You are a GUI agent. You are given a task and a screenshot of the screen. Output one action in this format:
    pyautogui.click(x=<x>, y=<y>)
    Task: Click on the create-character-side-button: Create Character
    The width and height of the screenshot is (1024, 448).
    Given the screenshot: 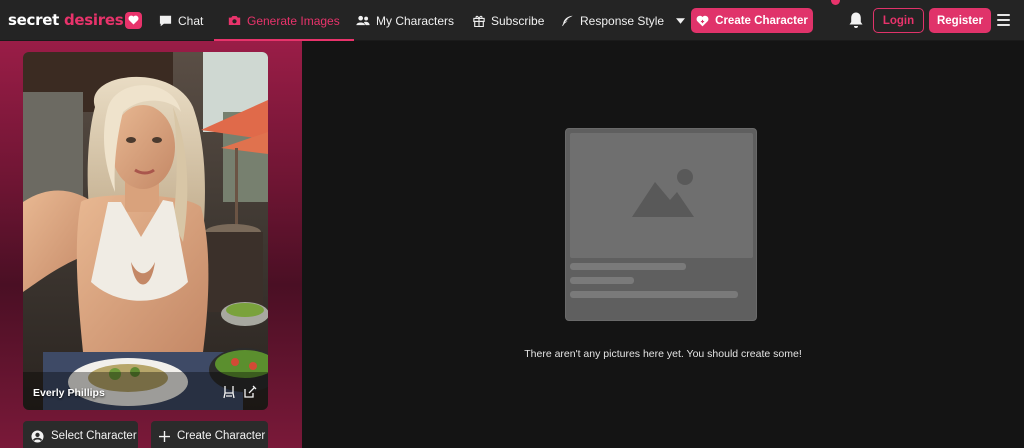 What is the action you would take?
    pyautogui.click(x=209, y=434)
    